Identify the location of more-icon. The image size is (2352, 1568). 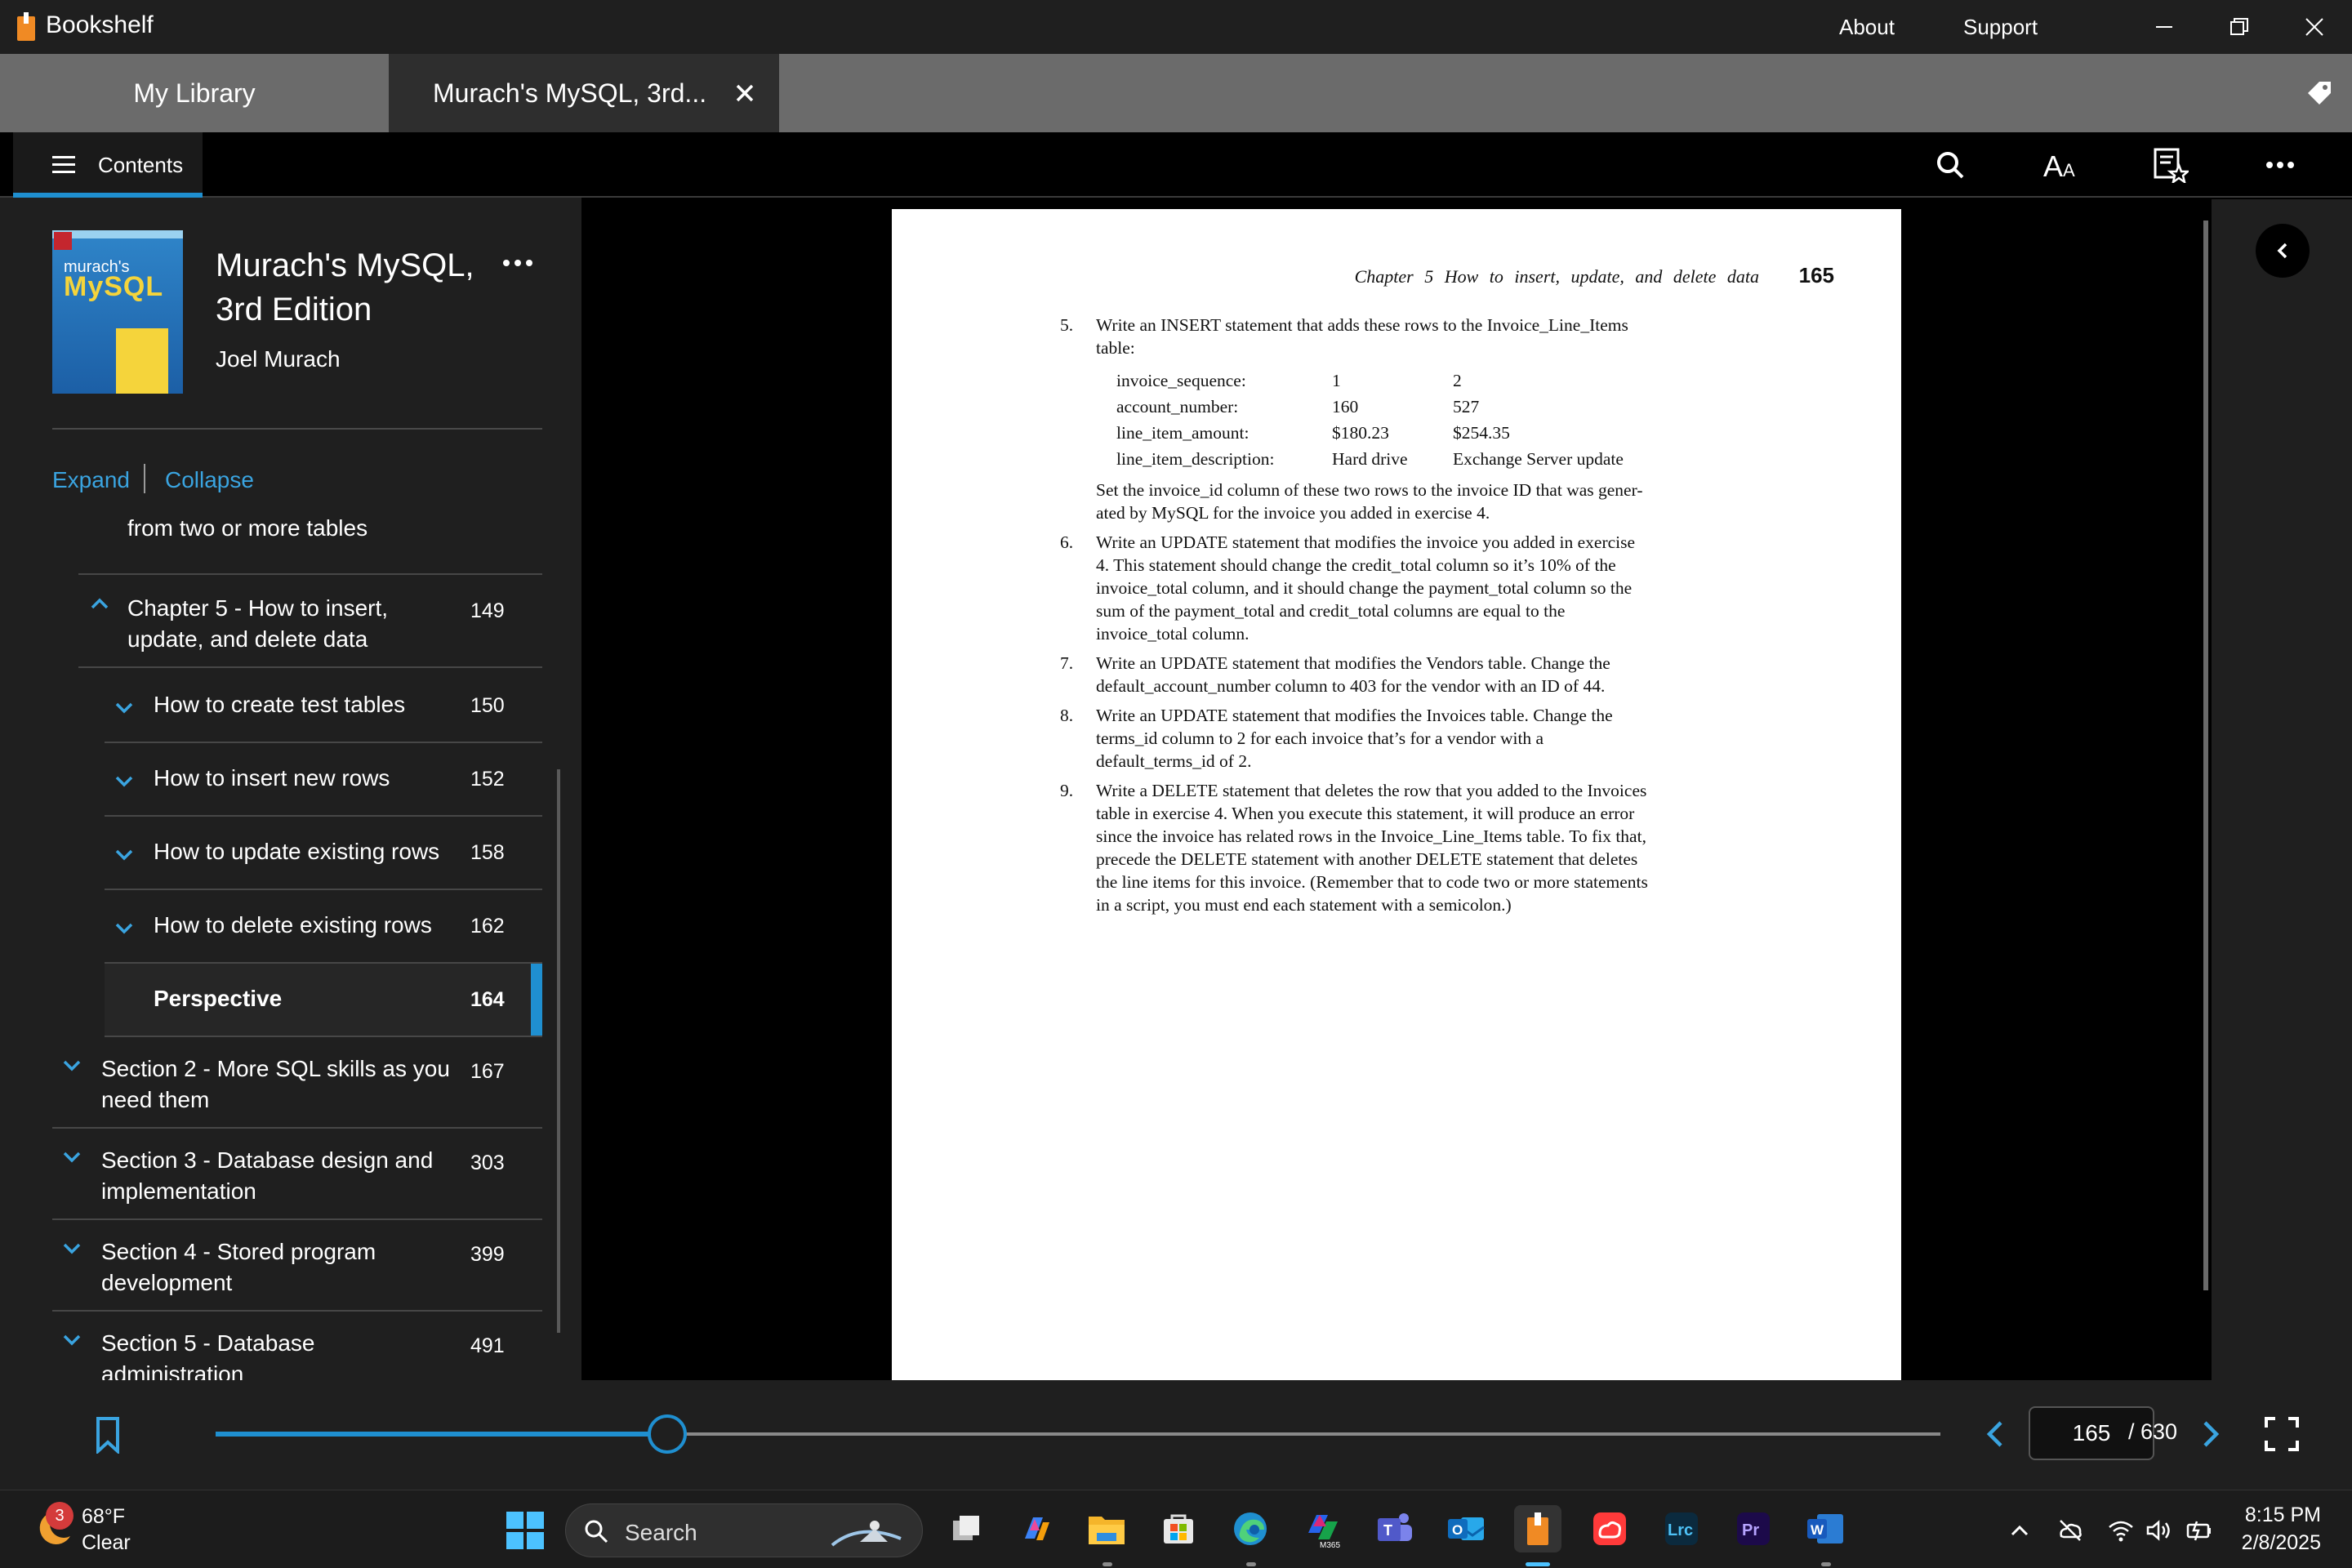
(2280, 165).